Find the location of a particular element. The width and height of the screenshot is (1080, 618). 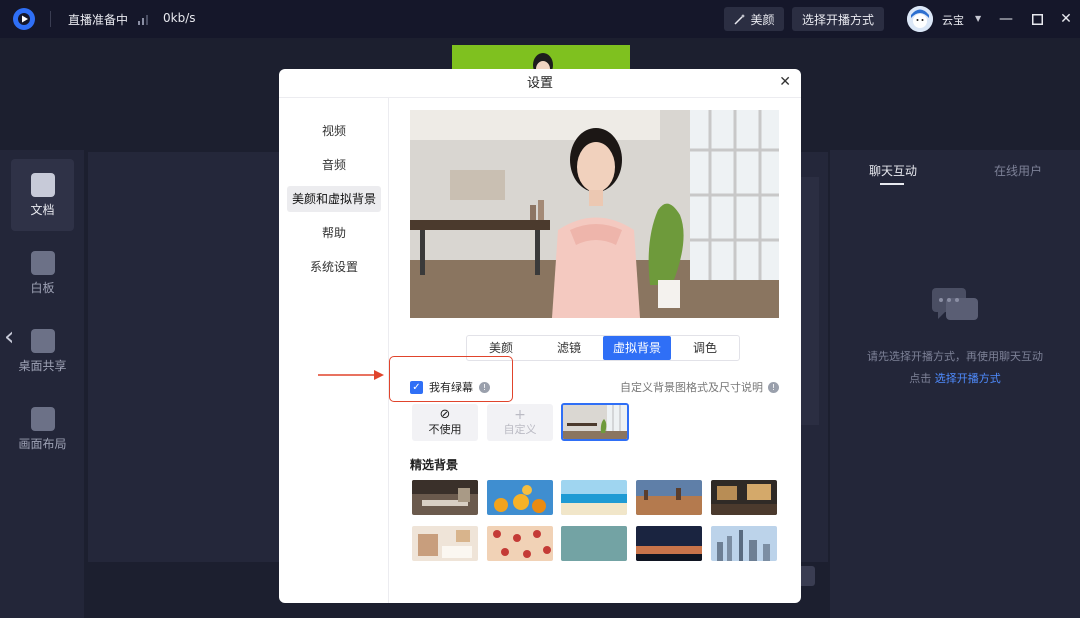

background-thumbnail-cafe is located at coordinates (744, 497).